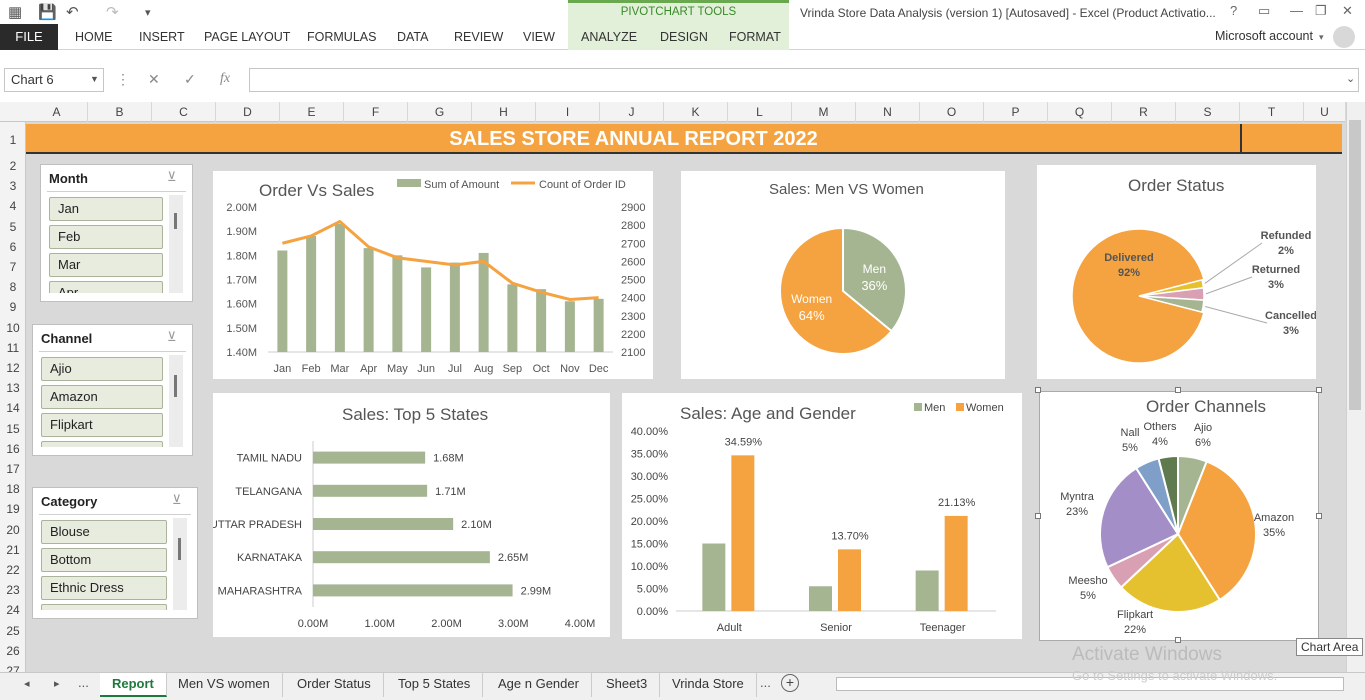  I want to click on file-tab: FILE, so click(29, 37).